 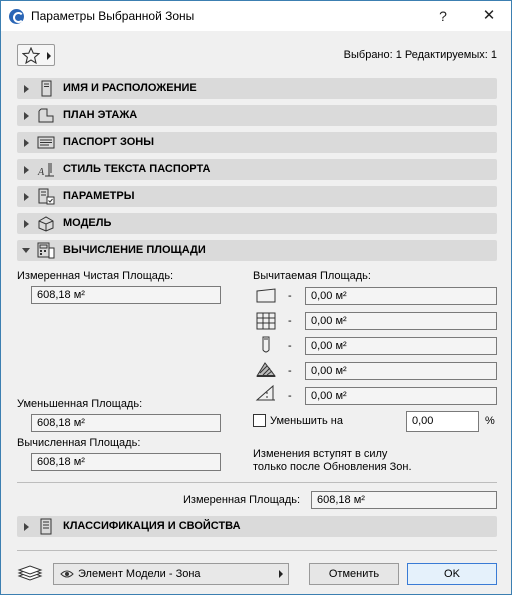 I want to click on calculated-area-field: 608,18 м², so click(x=126, y=462).